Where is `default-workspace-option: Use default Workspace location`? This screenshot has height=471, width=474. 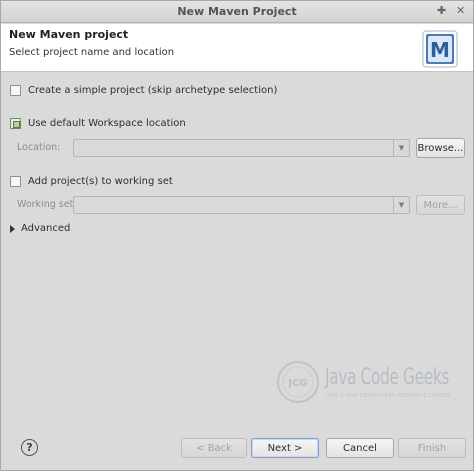 default-workspace-option: Use default Workspace location is located at coordinates (98, 123).